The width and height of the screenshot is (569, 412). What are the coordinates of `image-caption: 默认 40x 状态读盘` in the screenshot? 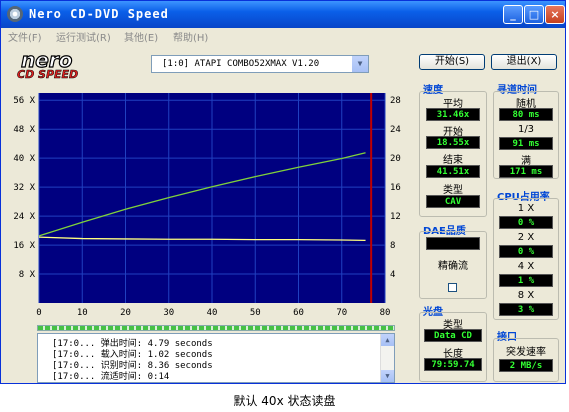 It's located at (284, 401).